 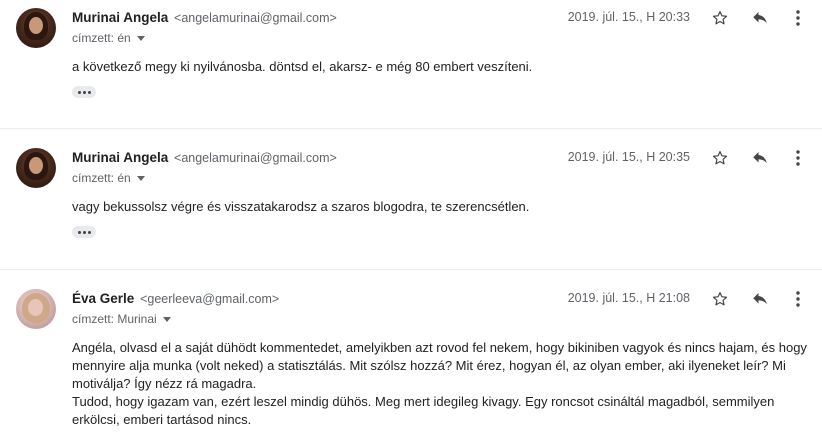 I want to click on message-date: 2019. júl. 15., H 20:33, so click(x=628, y=17).